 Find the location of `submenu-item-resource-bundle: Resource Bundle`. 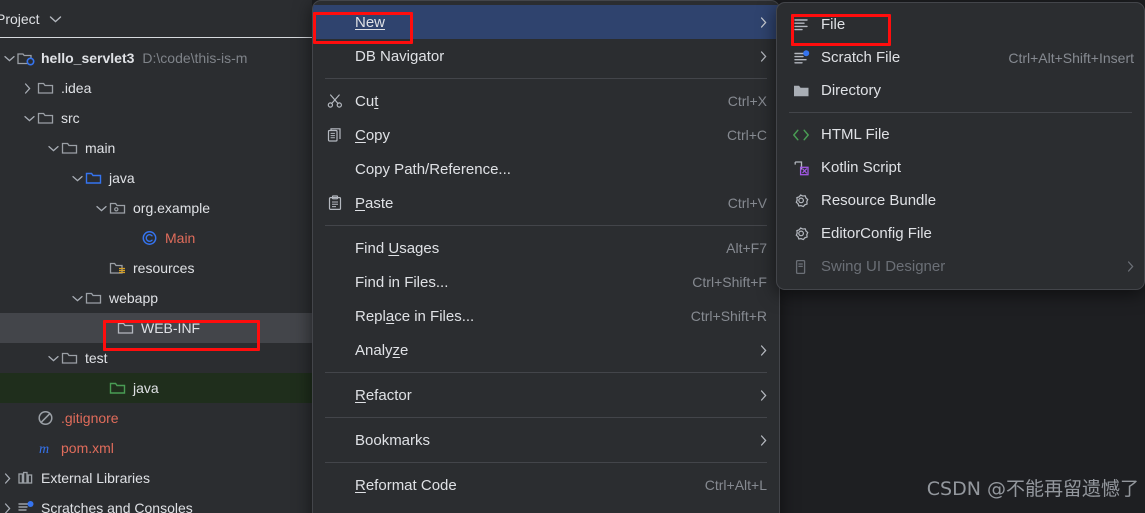

submenu-item-resource-bundle: Resource Bundle is located at coordinates (960, 200).